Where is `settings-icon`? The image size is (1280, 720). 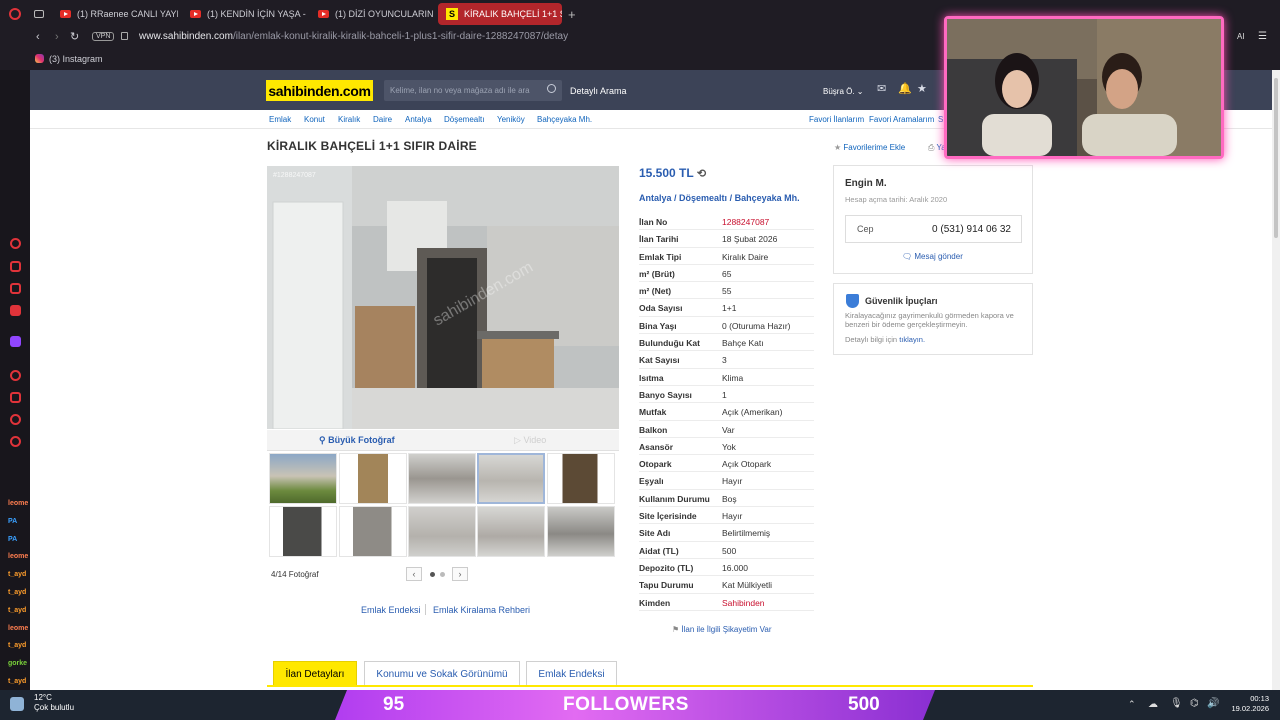
settings-icon is located at coordinates (15, 441).